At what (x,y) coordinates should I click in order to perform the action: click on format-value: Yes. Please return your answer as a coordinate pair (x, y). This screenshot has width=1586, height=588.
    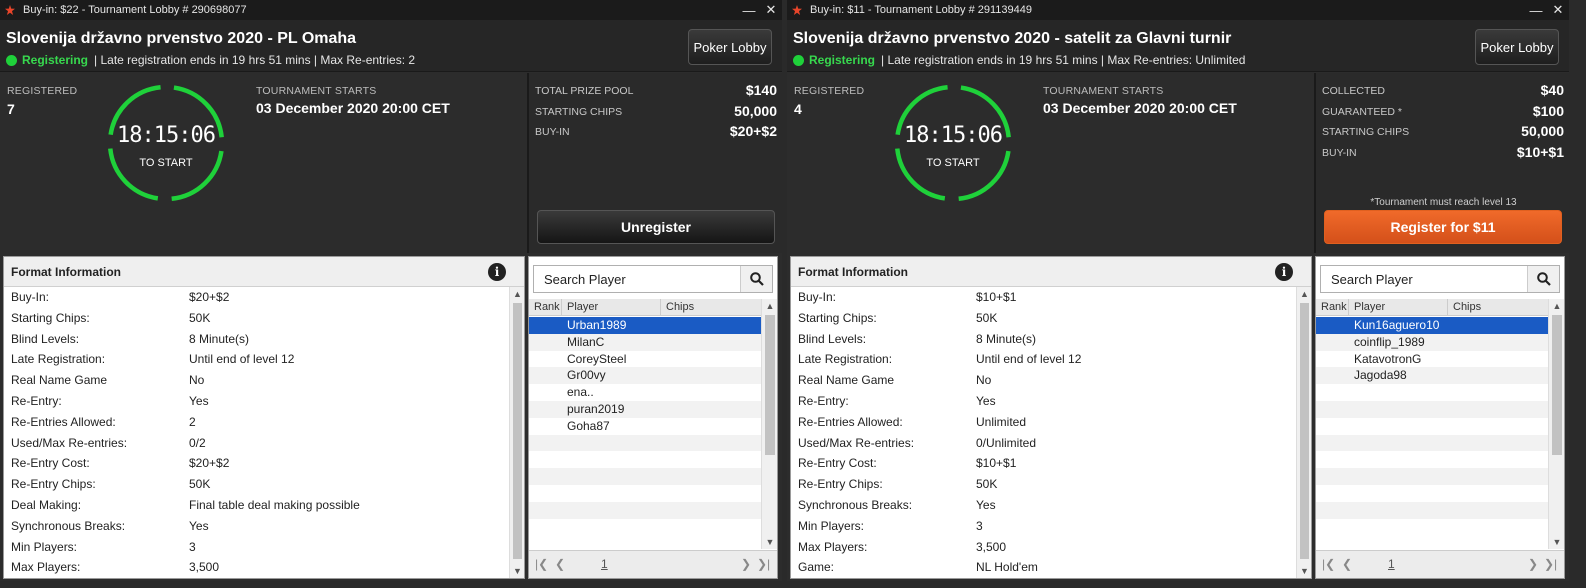
    Looking at the image, I should click on (986, 504).